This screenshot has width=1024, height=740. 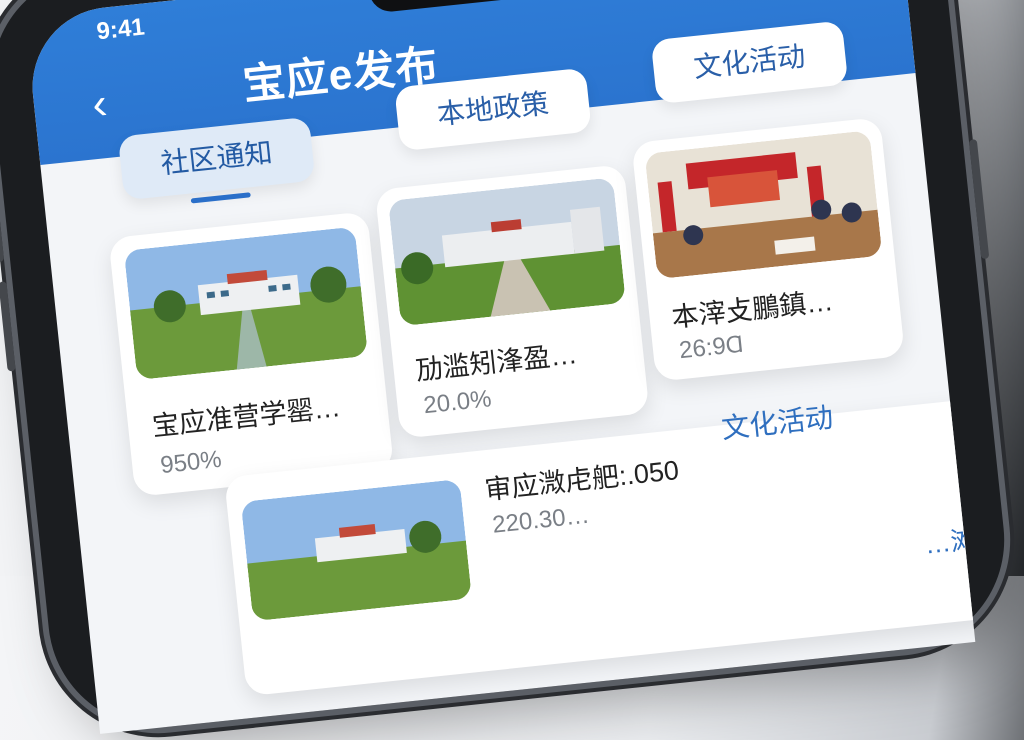 I want to click on list-thumbnail, so click(x=356, y=550).